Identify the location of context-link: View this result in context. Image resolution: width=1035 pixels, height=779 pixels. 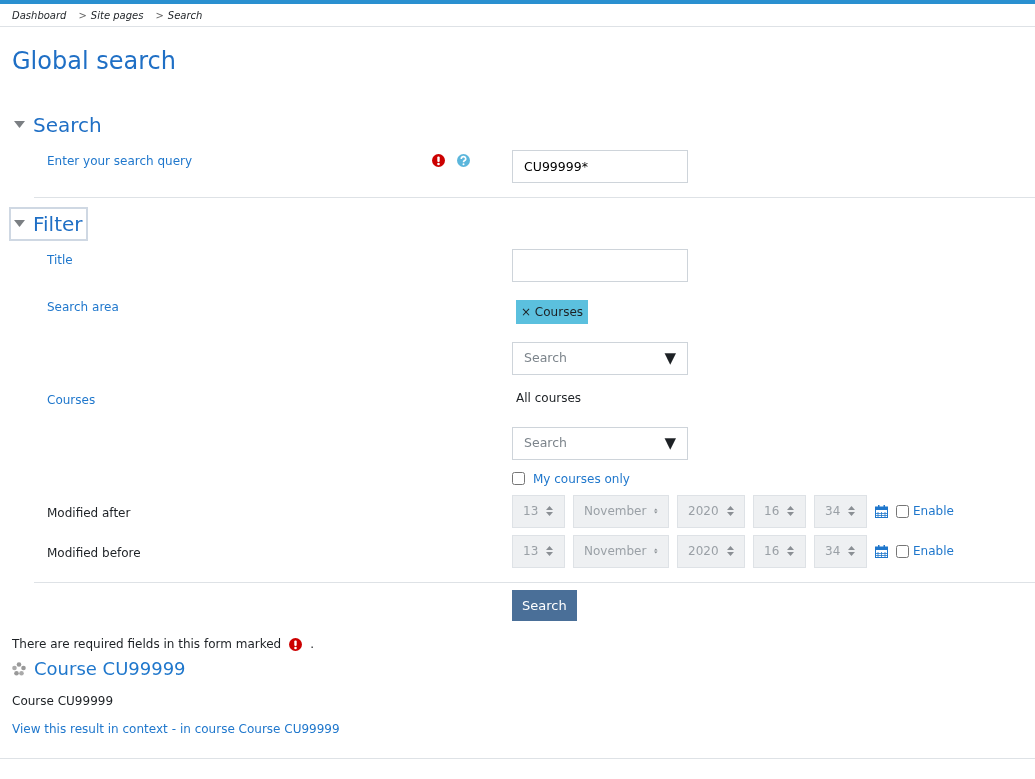
(90, 729).